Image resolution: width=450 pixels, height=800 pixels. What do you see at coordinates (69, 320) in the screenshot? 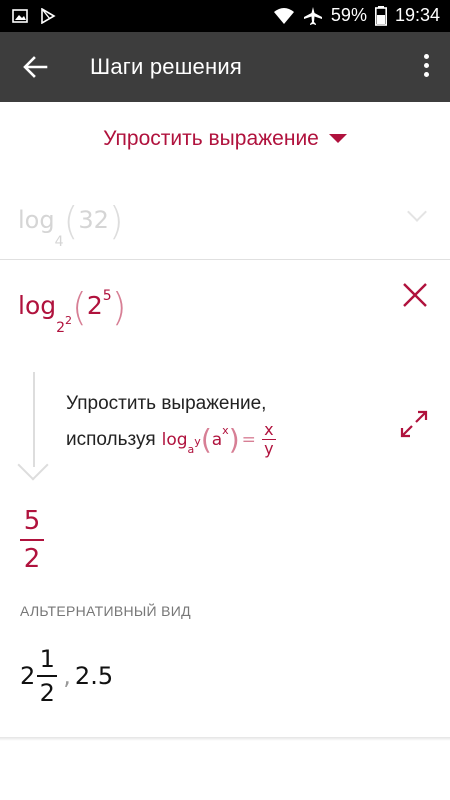
I see `step-base-exp: 2` at bounding box center [69, 320].